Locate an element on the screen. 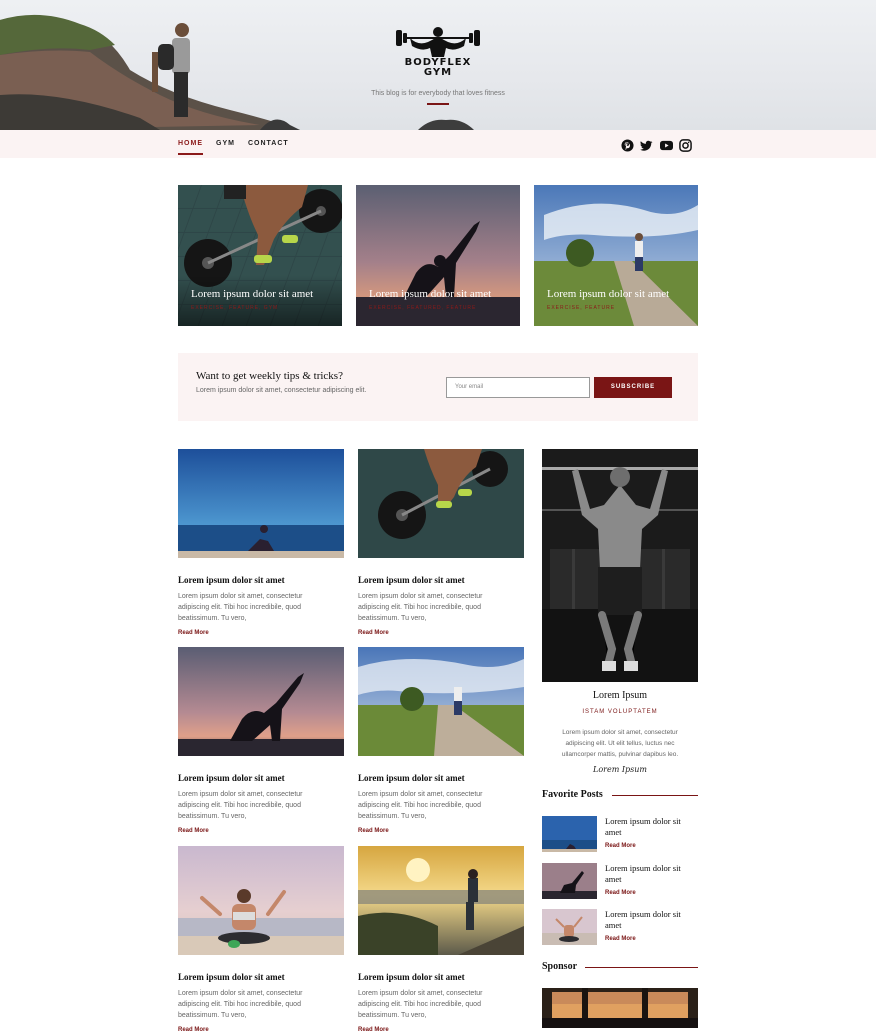  pinterest-icon is located at coordinates (627, 145).